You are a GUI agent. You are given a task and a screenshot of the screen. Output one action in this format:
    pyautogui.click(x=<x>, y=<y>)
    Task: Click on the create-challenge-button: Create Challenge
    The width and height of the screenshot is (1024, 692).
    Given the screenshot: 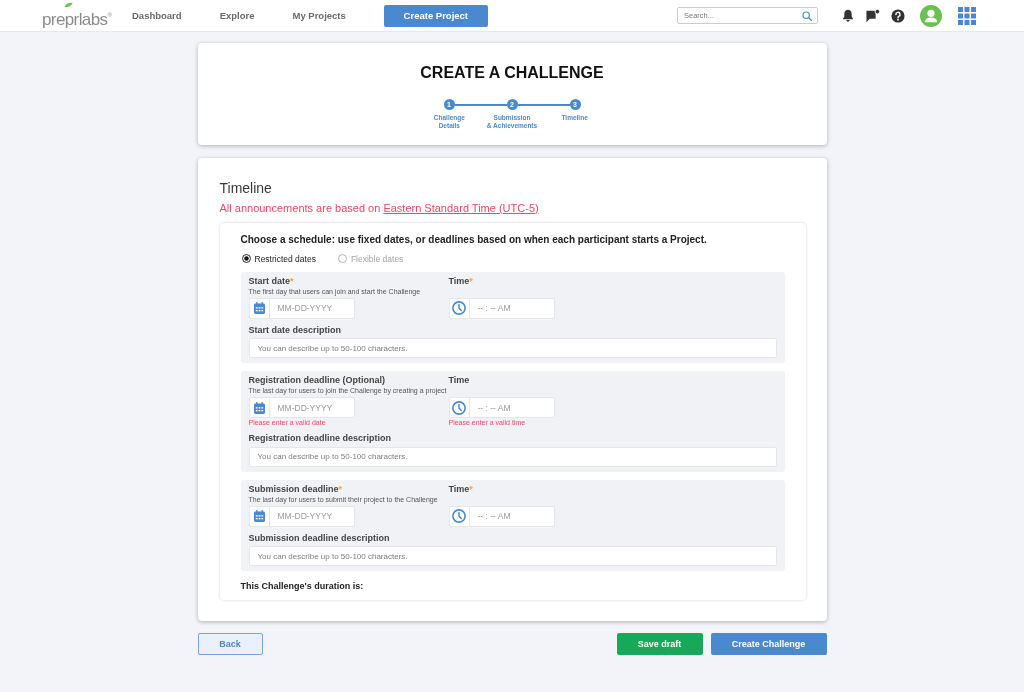 What is the action you would take?
    pyautogui.click(x=768, y=644)
    